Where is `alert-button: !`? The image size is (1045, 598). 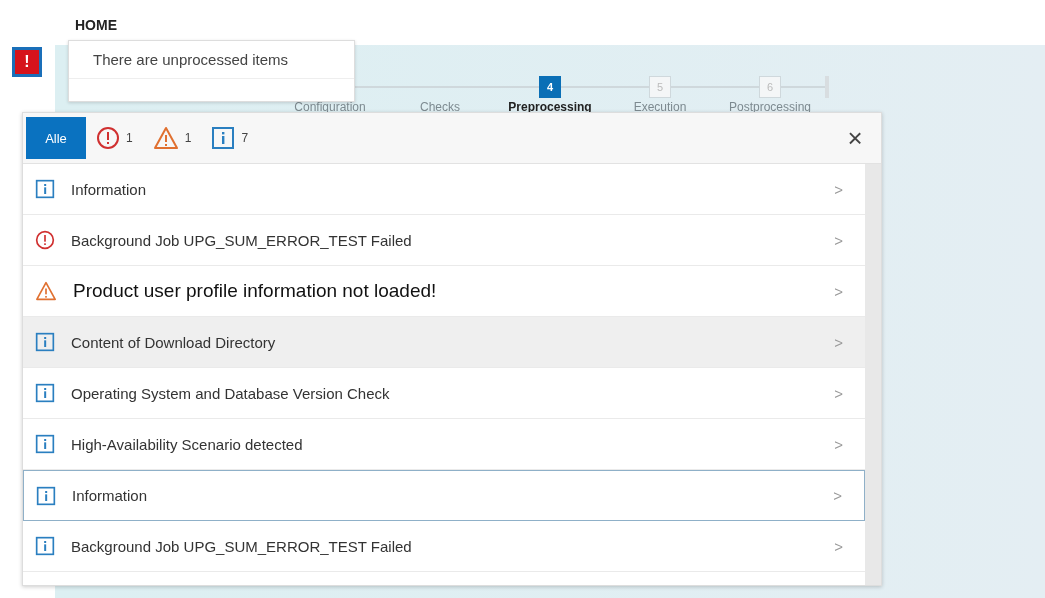 alert-button: ! is located at coordinates (27, 62).